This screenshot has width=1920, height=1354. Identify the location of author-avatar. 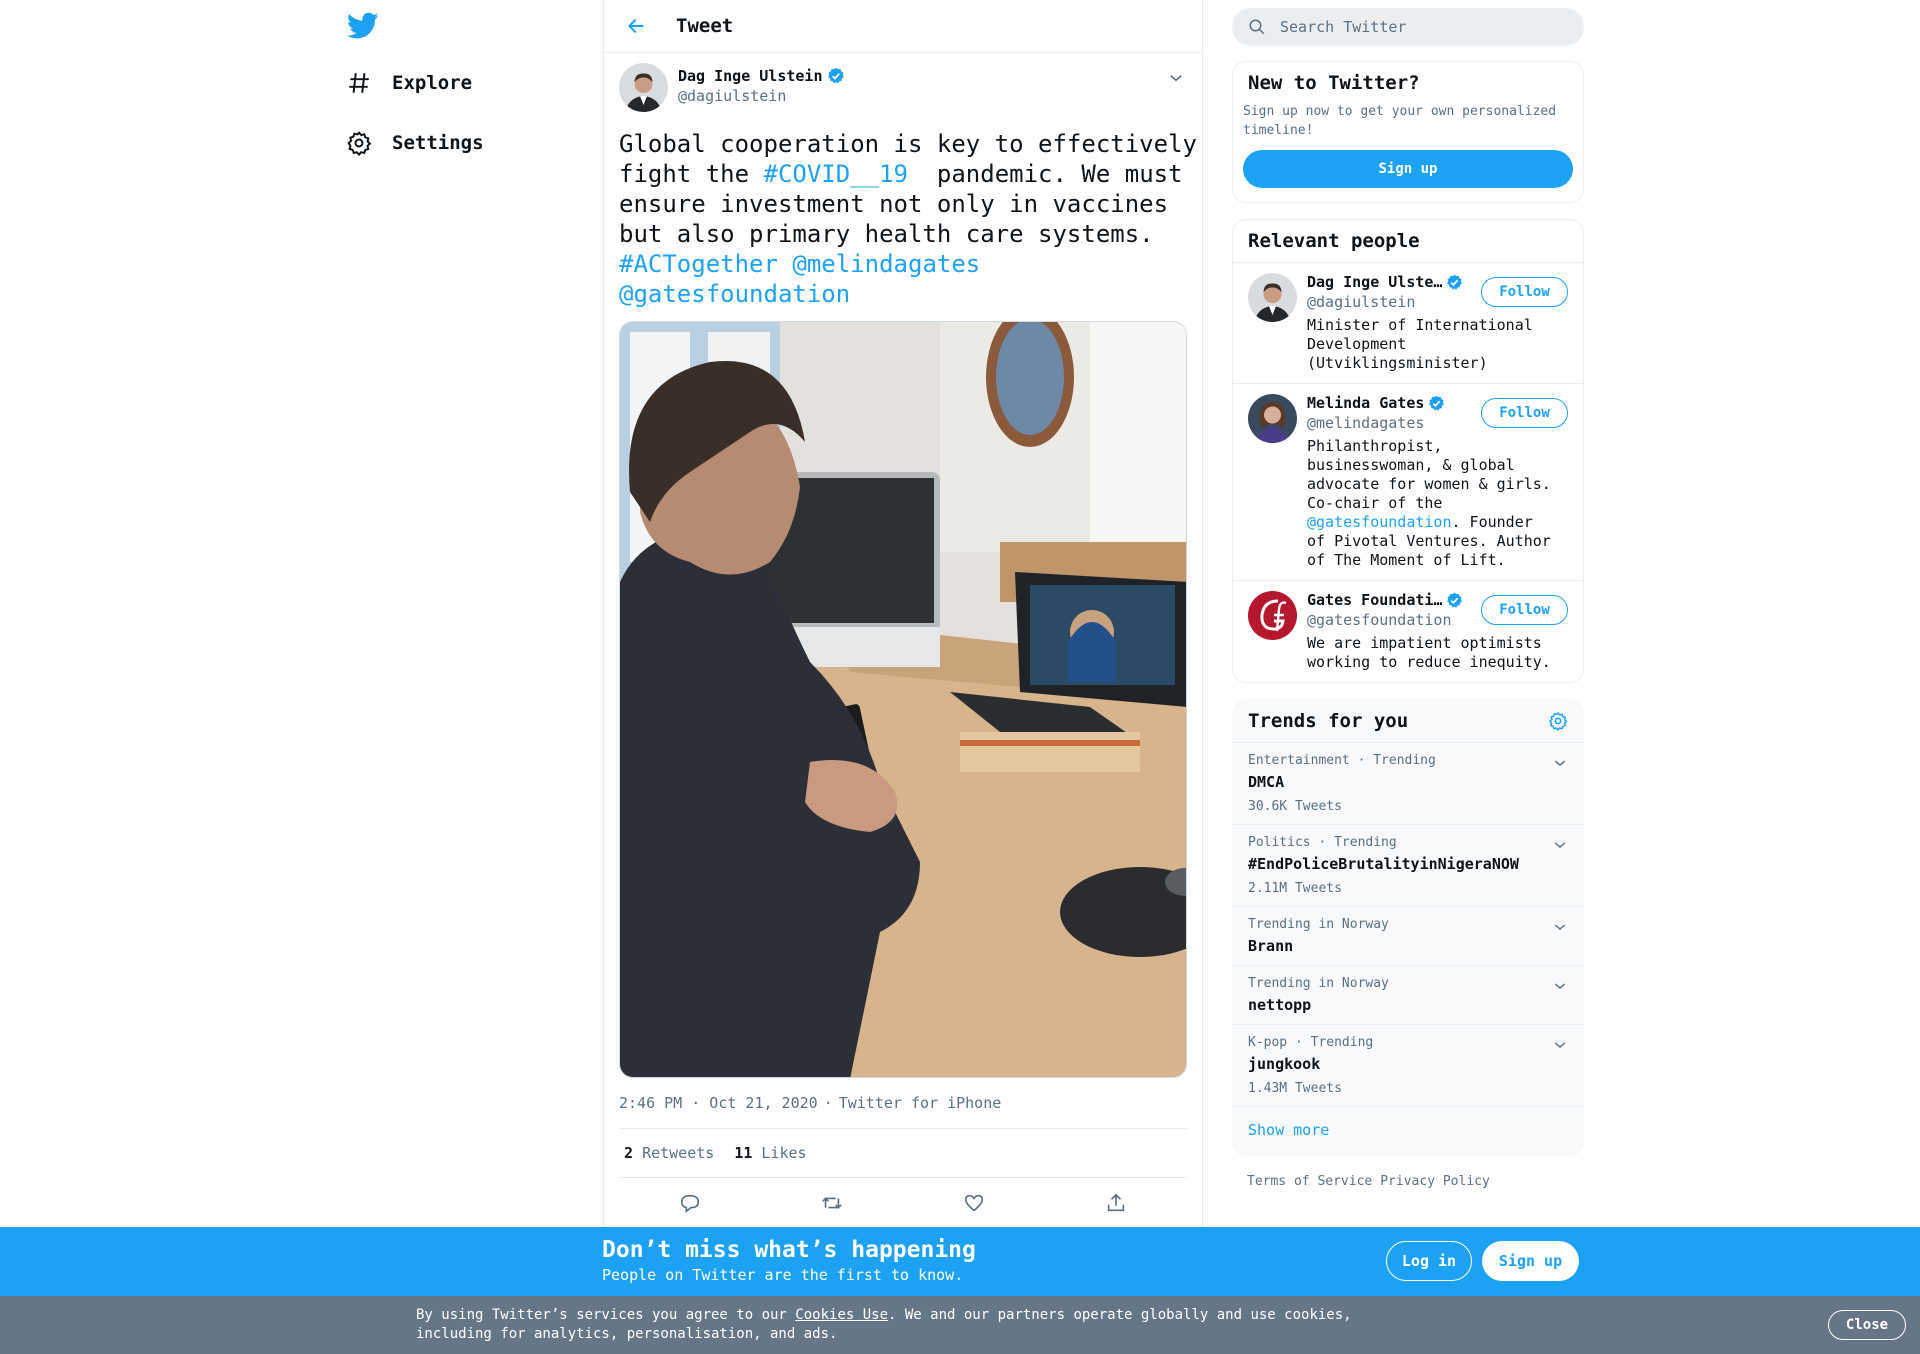
(643, 87).